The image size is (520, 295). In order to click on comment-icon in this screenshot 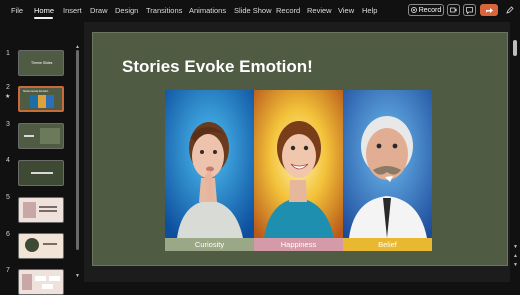, I will do `click(469, 10)`.